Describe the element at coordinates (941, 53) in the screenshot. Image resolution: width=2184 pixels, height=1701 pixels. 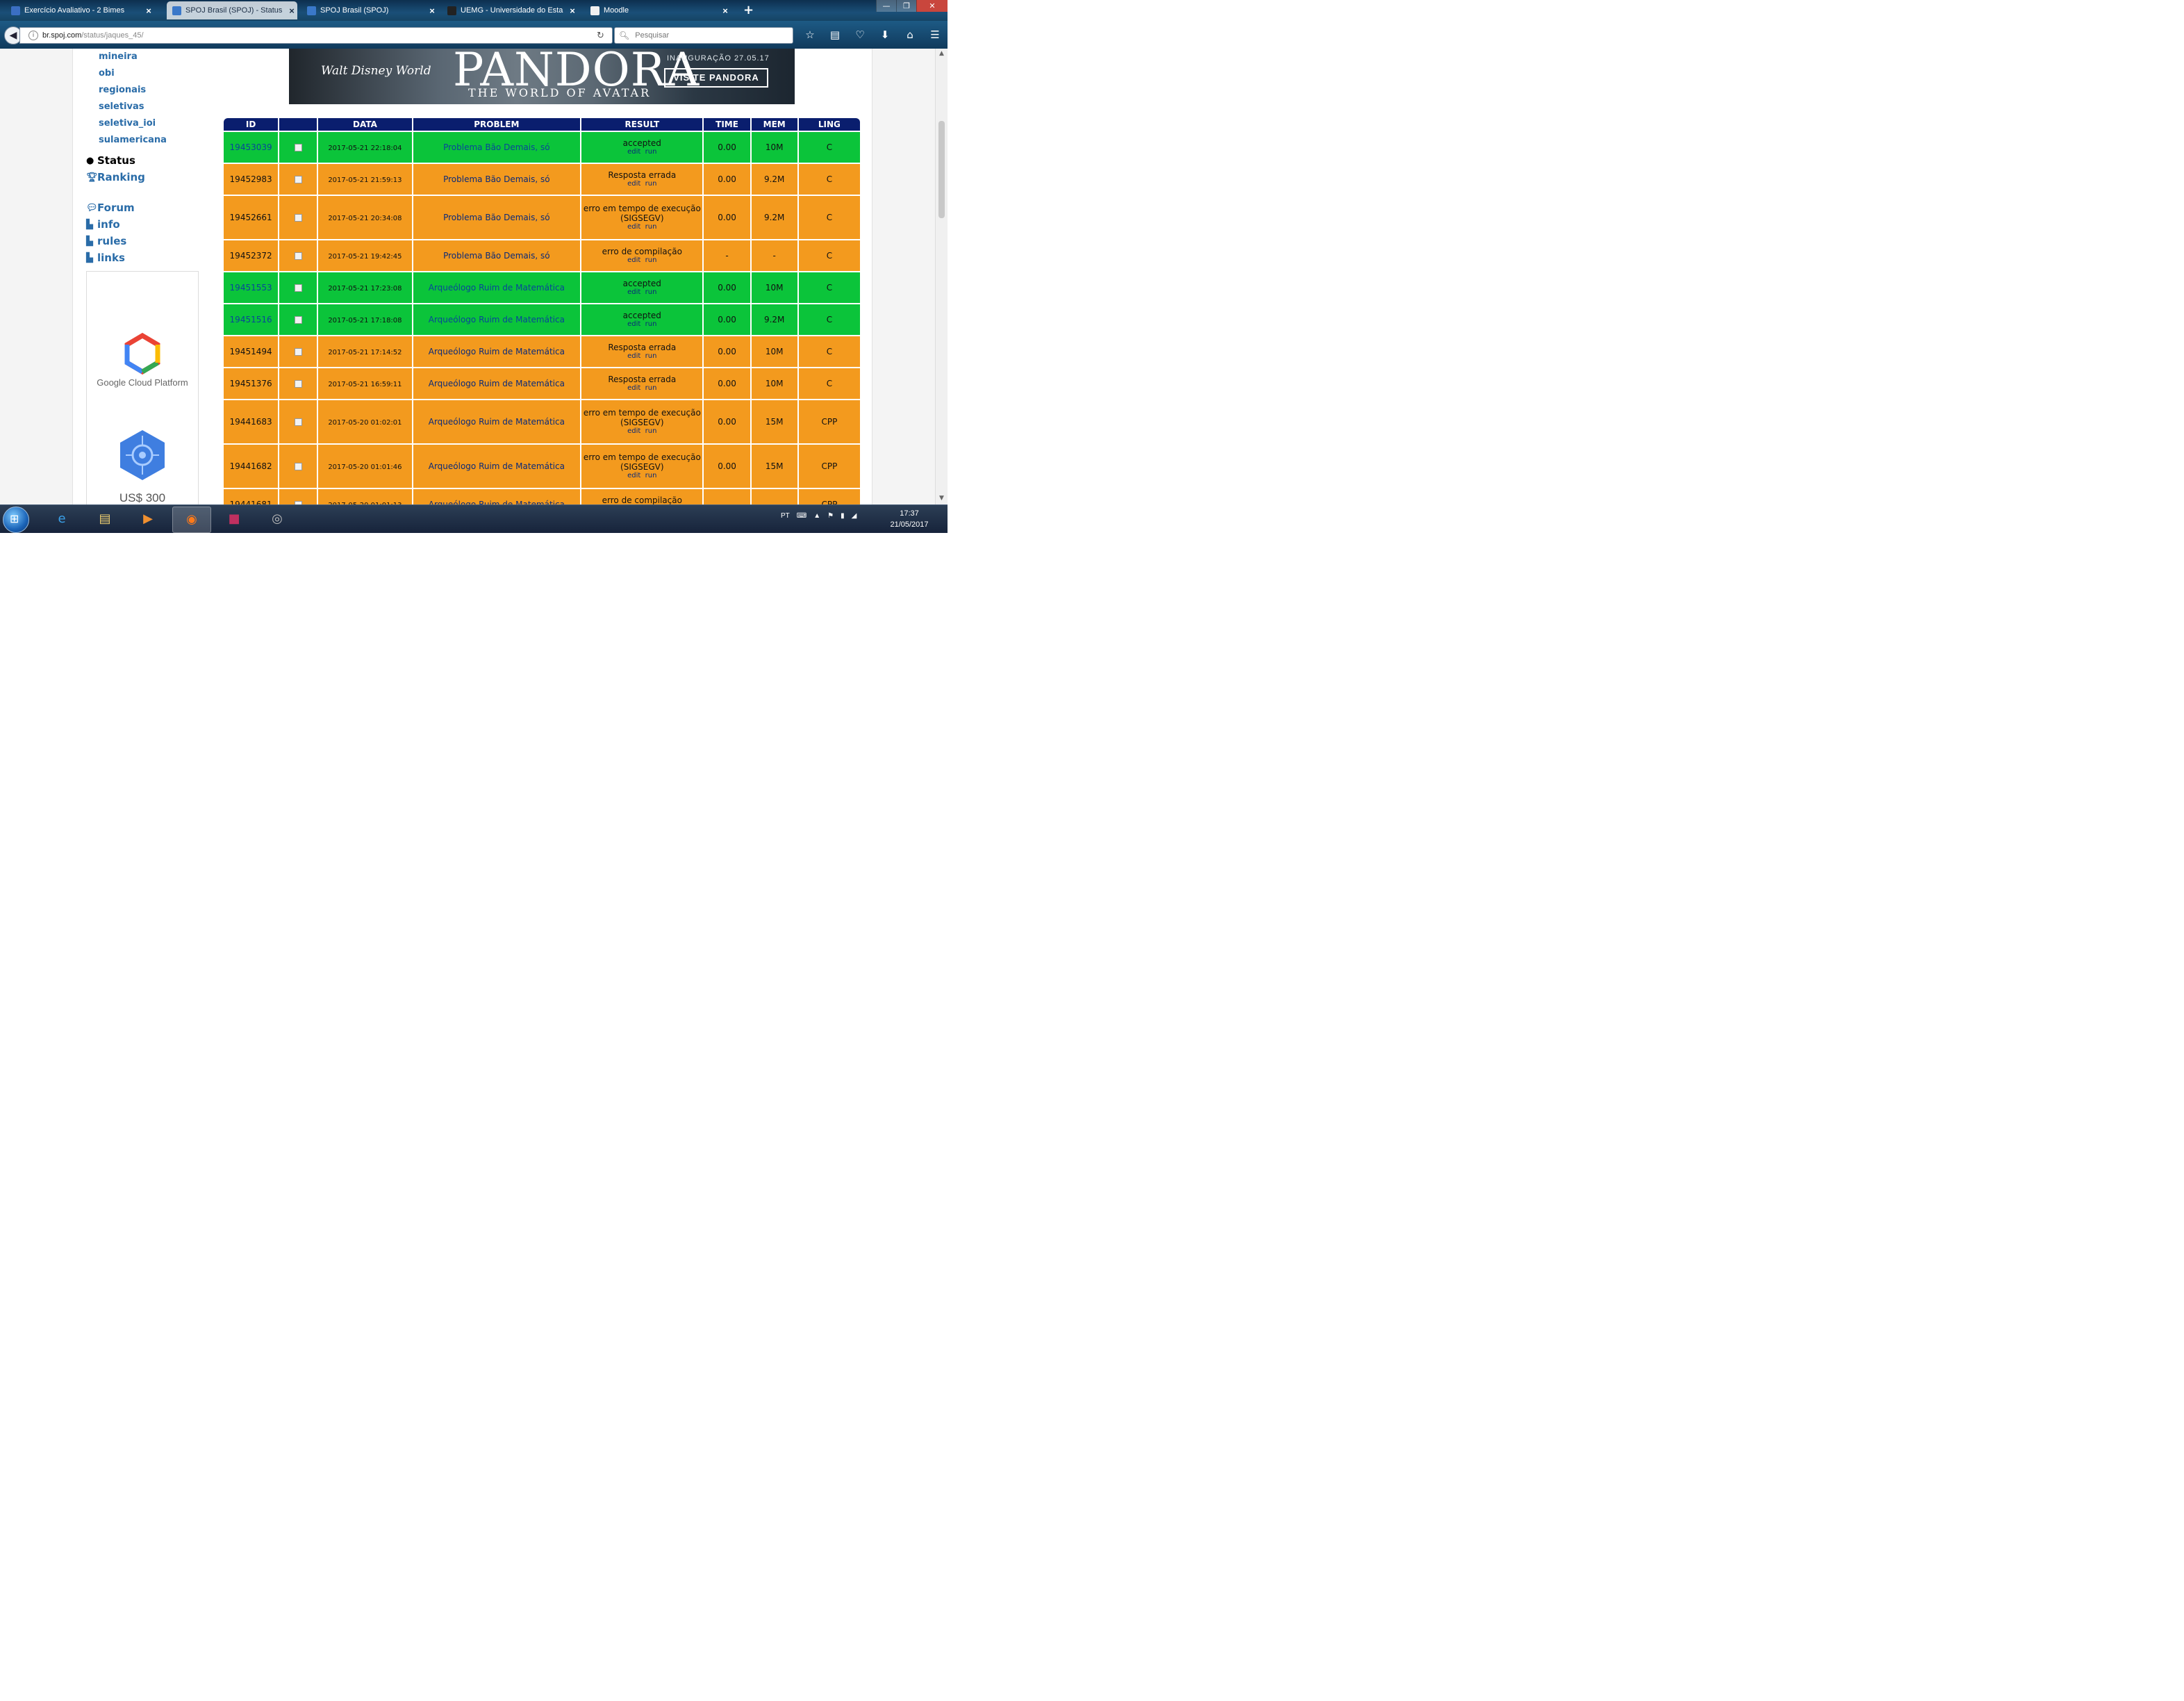
I see `scroll-up-arrow-icon: ▲` at that location.